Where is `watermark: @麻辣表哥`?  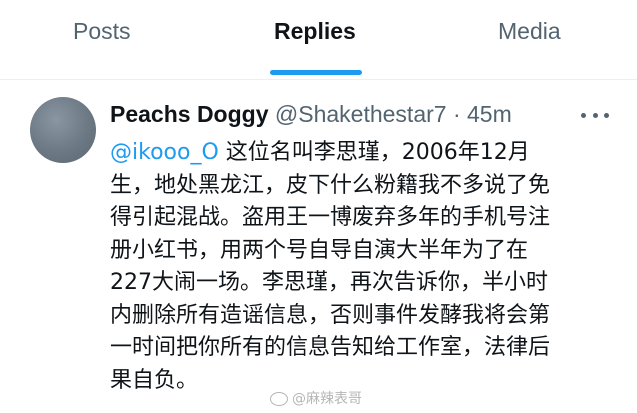
watermark: @麻辣表哥 is located at coordinates (316, 398).